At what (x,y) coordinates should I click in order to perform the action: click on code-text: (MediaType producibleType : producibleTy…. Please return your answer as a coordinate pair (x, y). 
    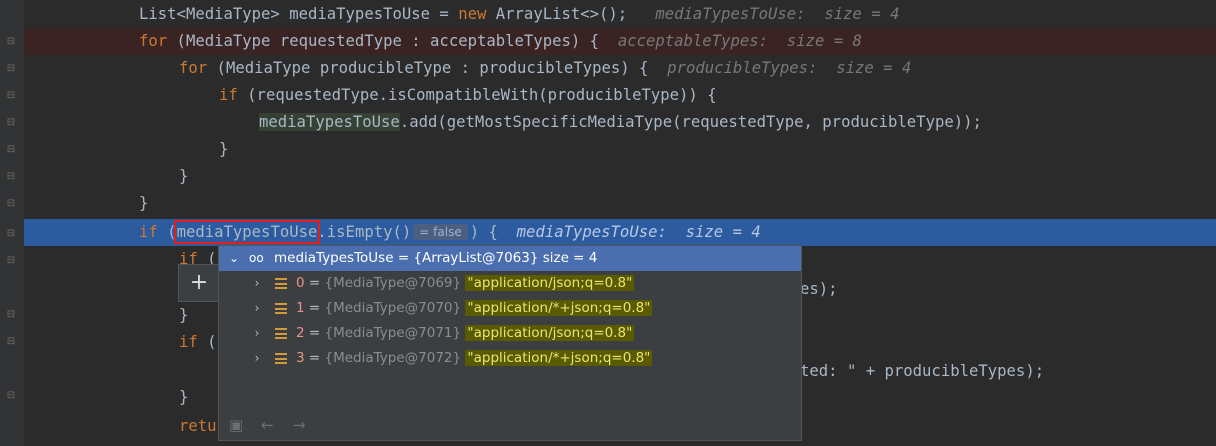
    Looking at the image, I should click on (428, 68).